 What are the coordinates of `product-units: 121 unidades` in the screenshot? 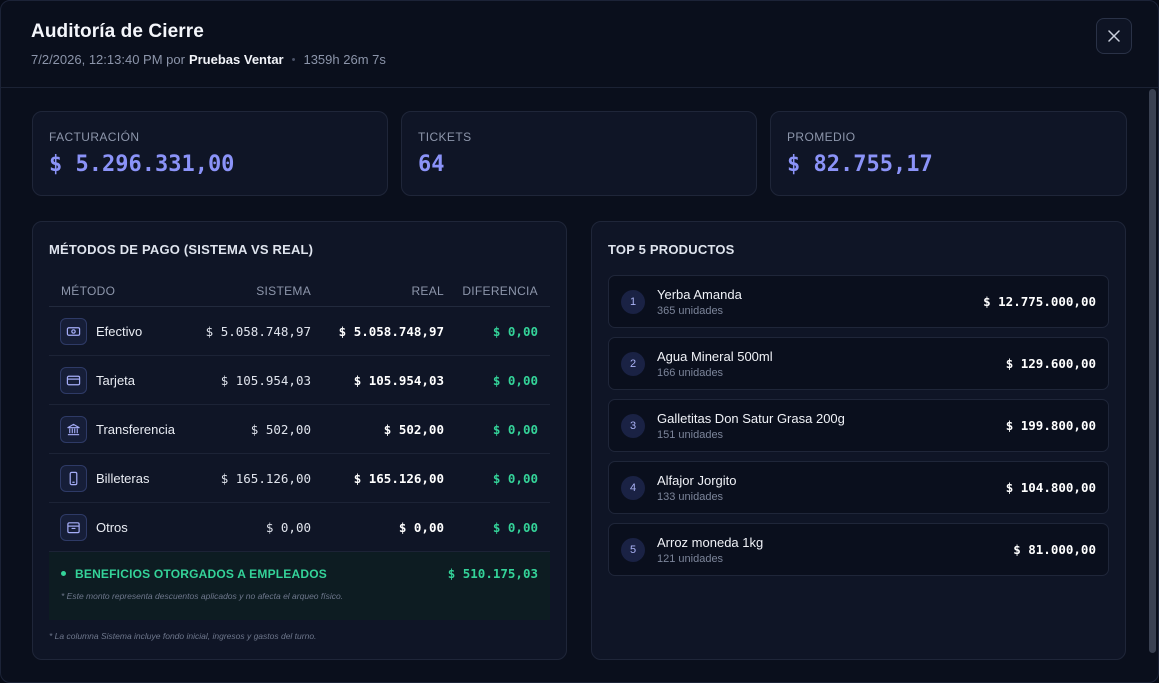 It's located at (690, 558).